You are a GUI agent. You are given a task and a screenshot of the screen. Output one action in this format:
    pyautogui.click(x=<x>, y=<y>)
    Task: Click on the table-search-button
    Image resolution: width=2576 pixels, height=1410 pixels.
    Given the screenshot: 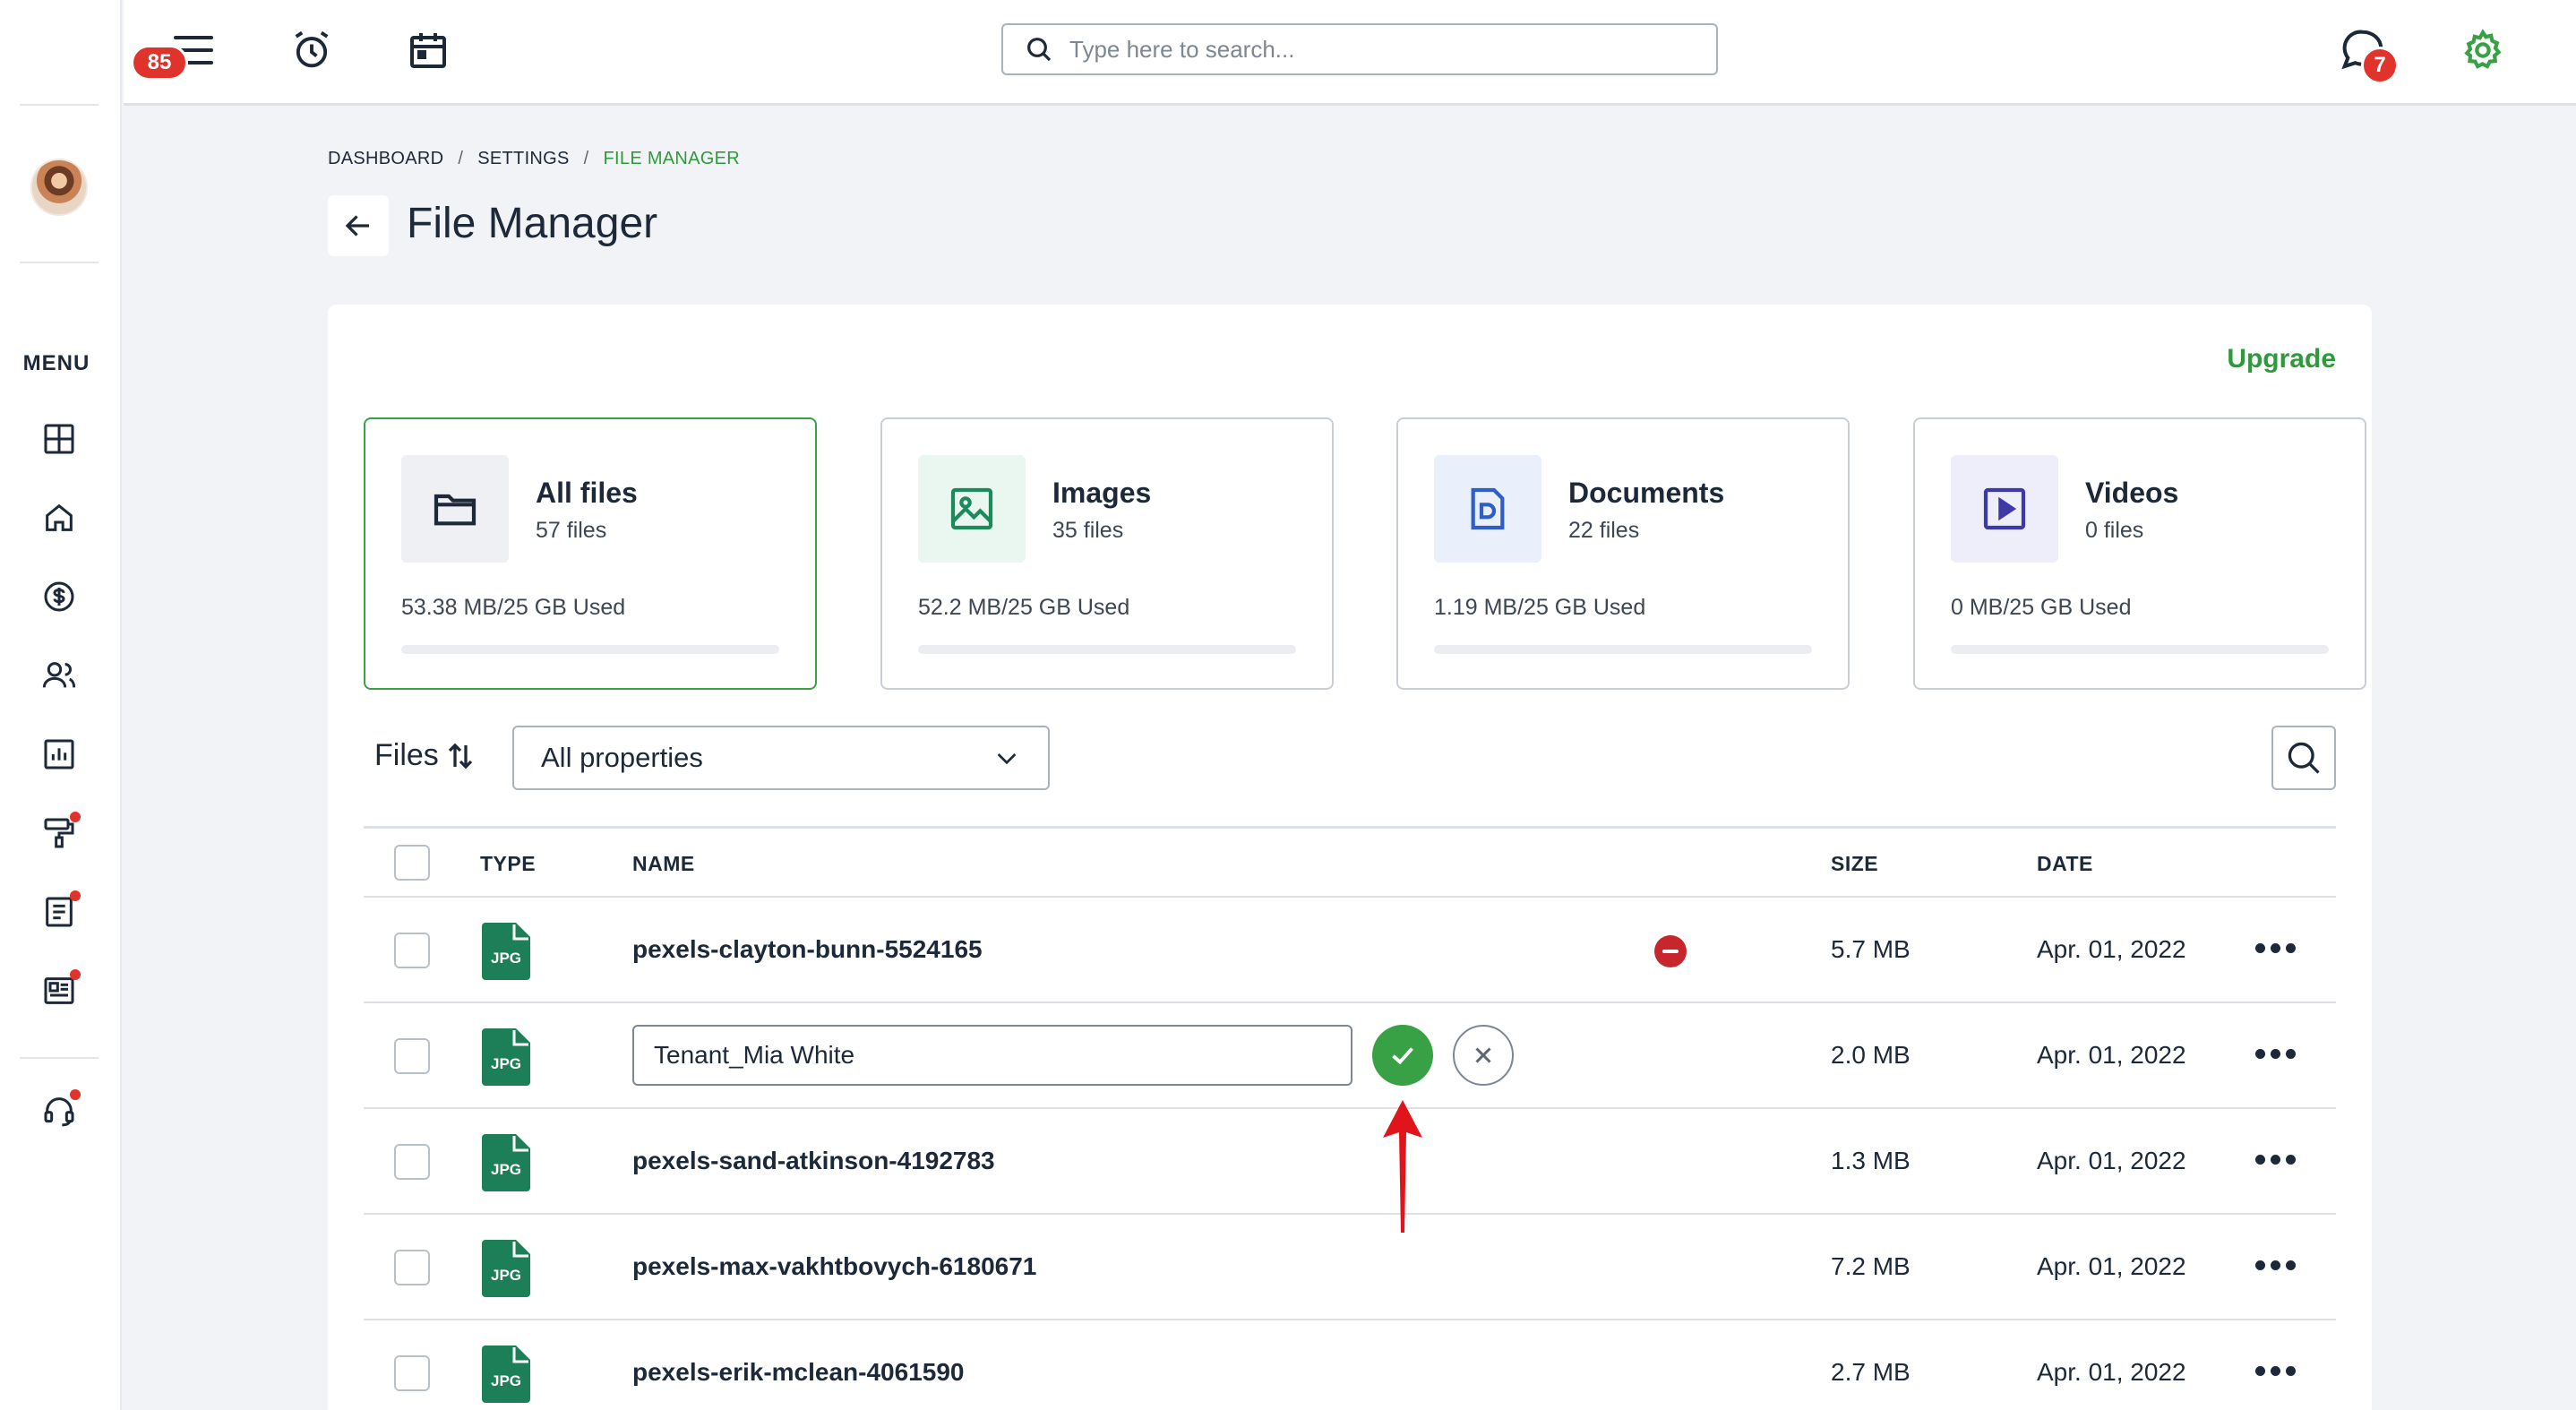 What is the action you would take?
    pyautogui.click(x=2303, y=758)
    